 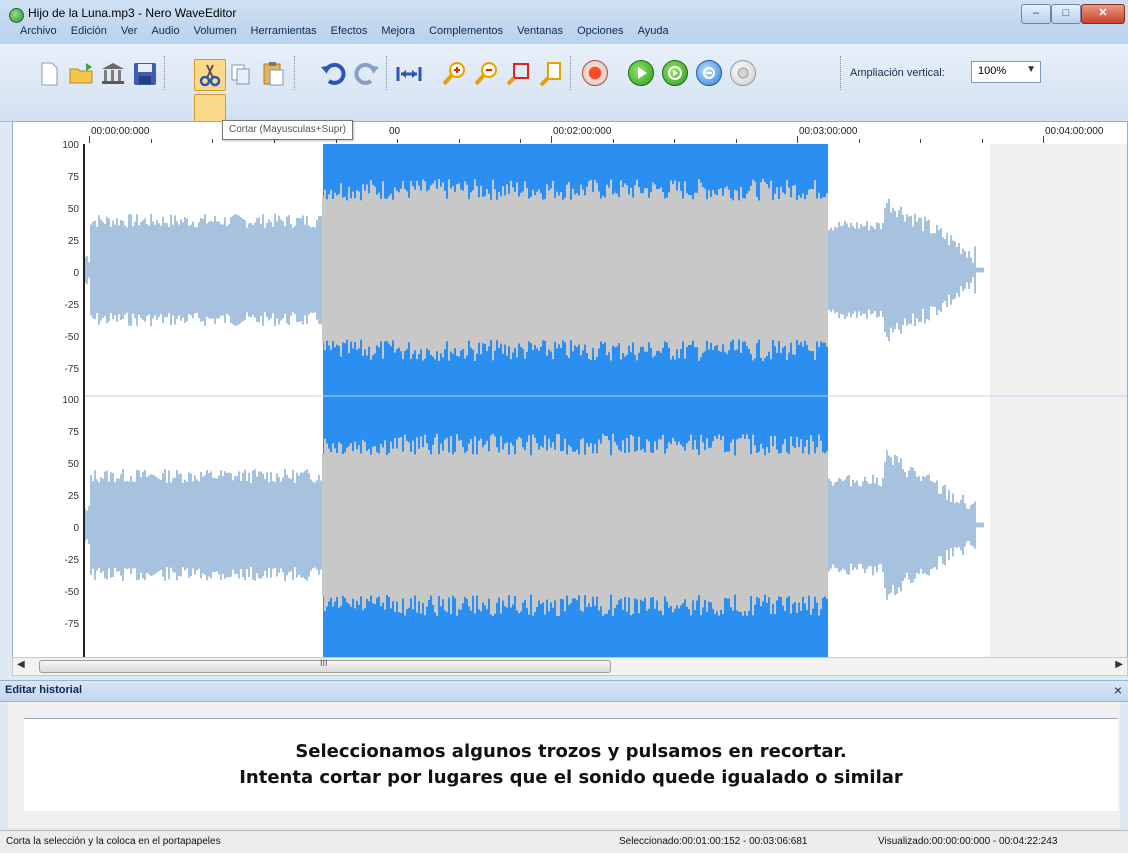 I want to click on maximize-icon: □, so click(x=1066, y=13).